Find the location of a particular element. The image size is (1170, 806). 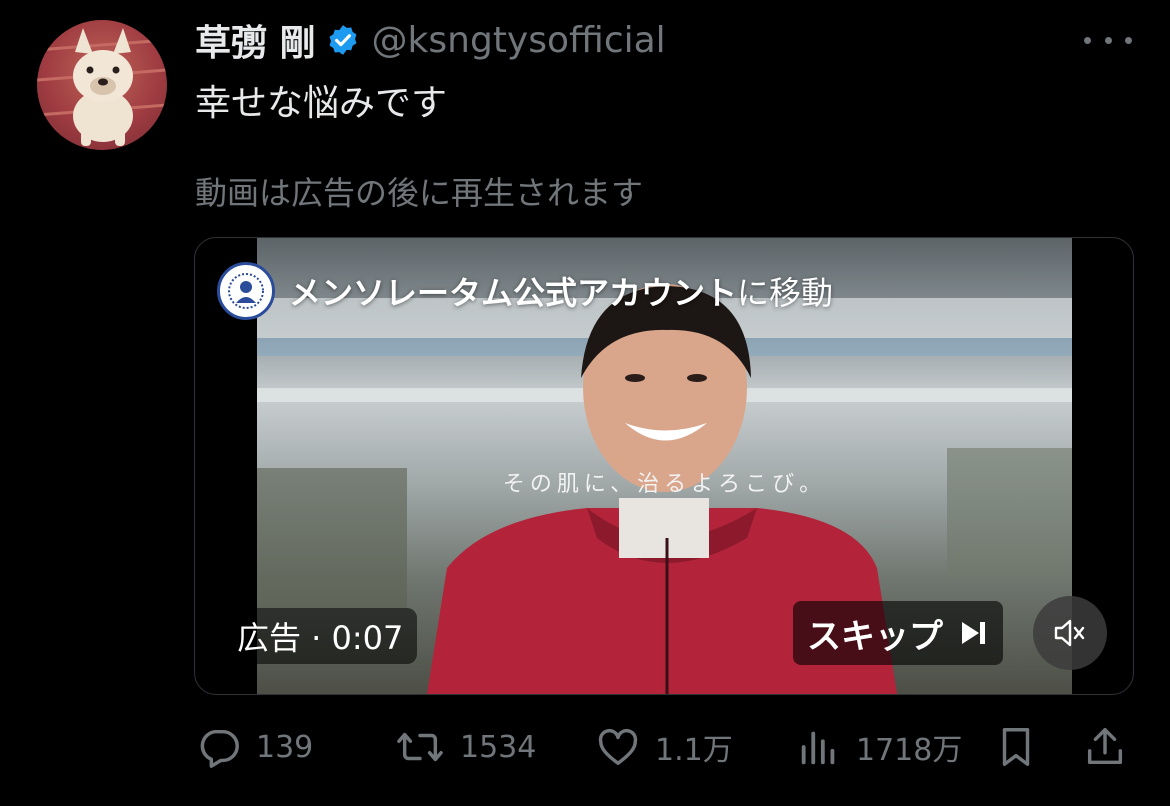

tweet-header: 草彅 剛 @ksngtysofficial is located at coordinates (430, 40).